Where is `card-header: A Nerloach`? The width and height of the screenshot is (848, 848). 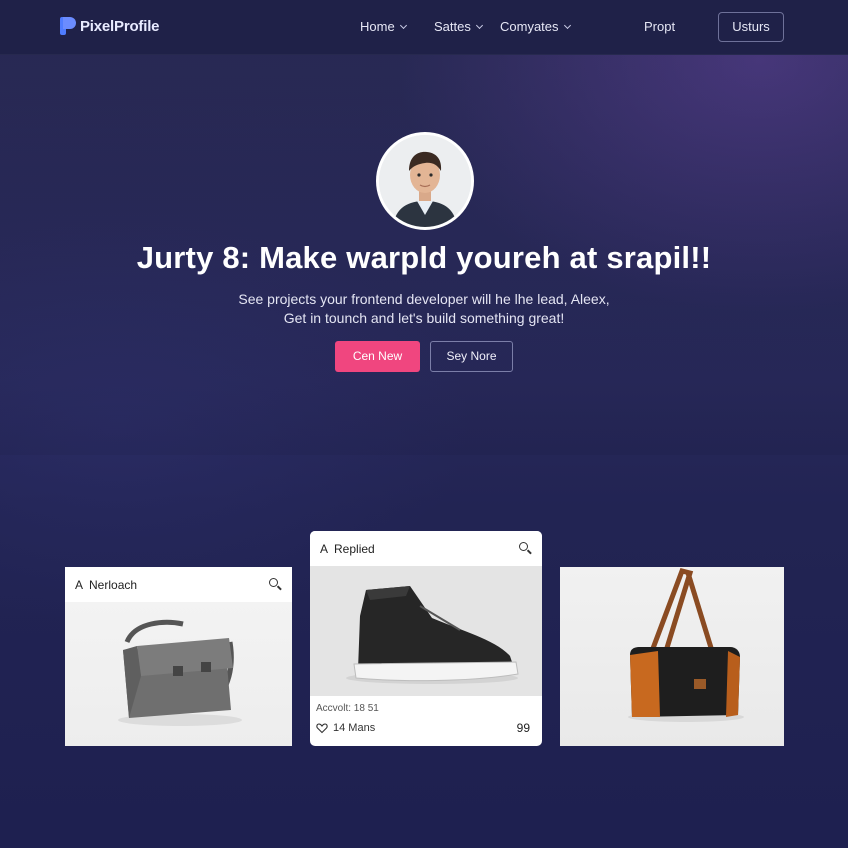
card-header: A Nerloach is located at coordinates (178, 584).